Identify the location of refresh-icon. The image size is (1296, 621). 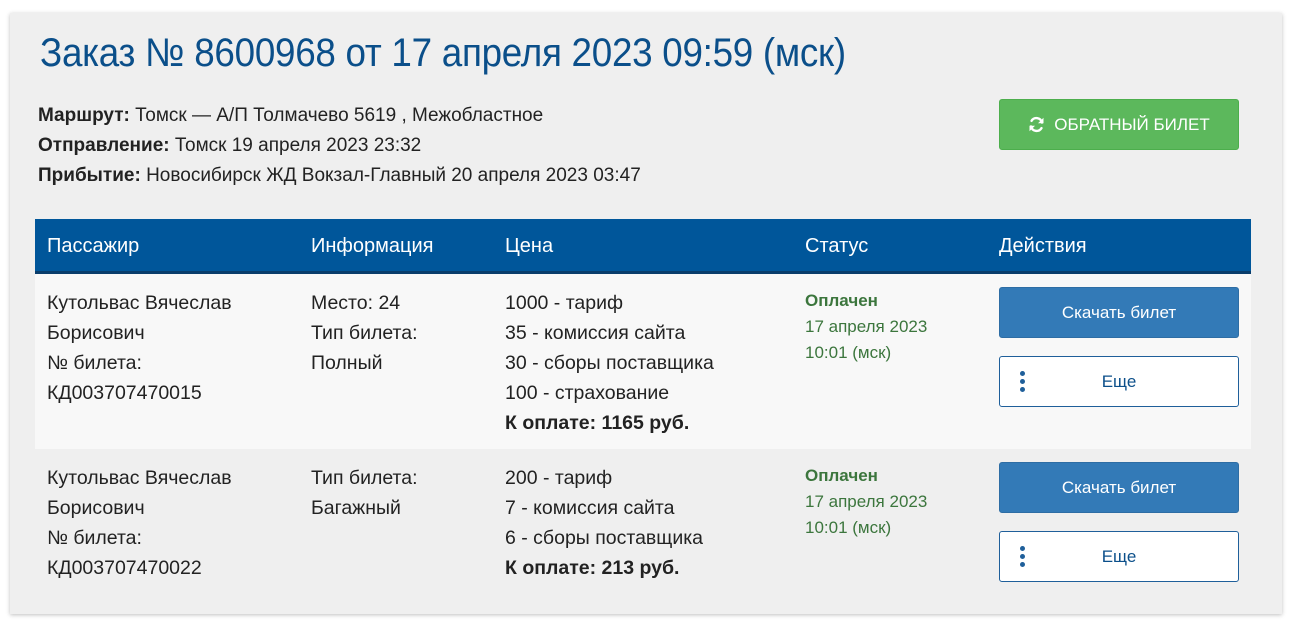
(1036, 124).